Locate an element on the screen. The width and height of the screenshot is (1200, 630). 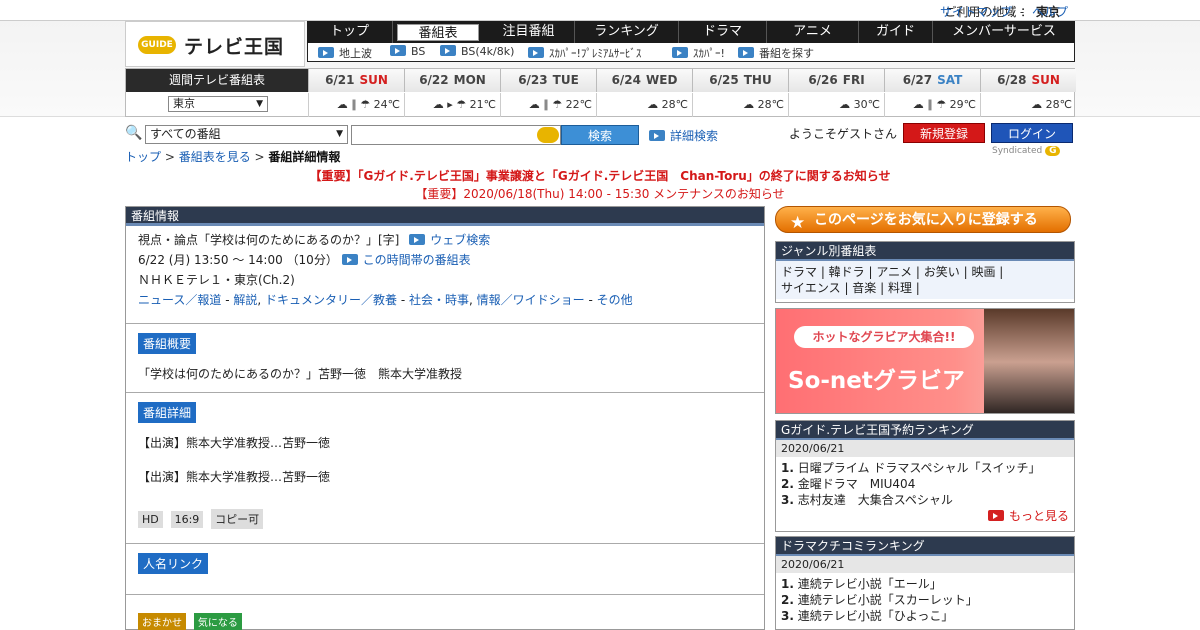
omakase-button: おまかせ is located at coordinates (162, 621).